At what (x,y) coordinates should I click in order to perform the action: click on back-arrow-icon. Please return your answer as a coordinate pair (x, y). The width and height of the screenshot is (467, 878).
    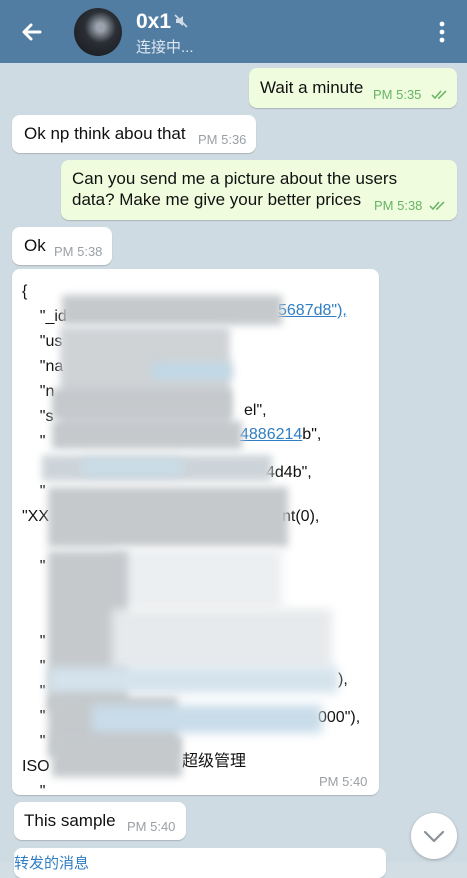
    Looking at the image, I should click on (32, 32).